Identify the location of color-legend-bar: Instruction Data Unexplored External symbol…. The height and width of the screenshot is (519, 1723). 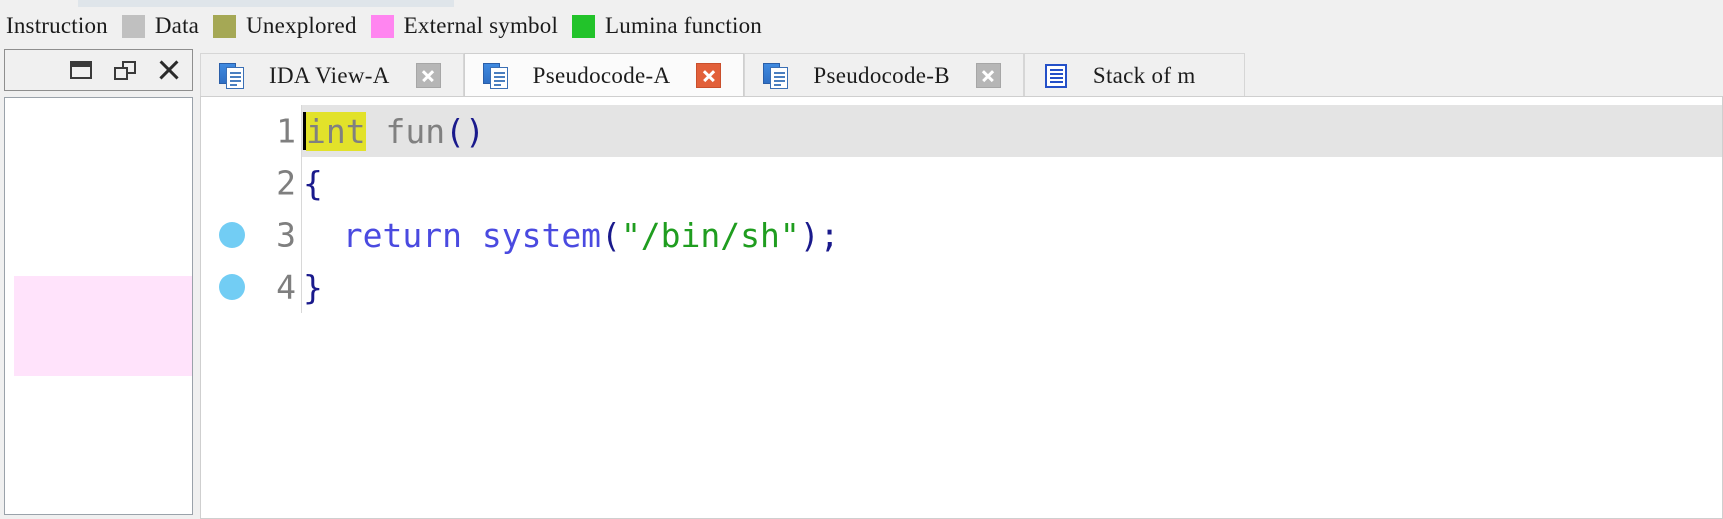
(861, 26).